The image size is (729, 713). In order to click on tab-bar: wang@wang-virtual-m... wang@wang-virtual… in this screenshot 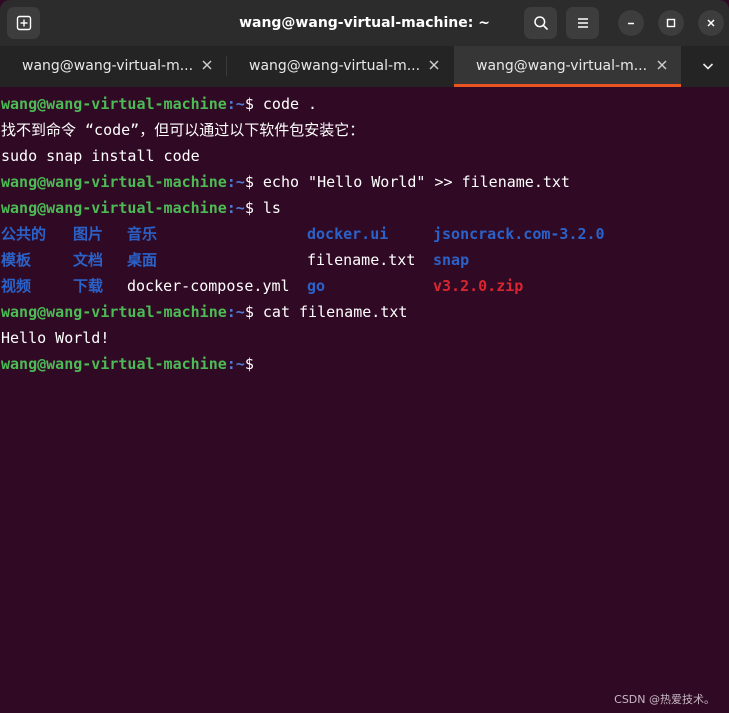, I will do `click(364, 66)`.